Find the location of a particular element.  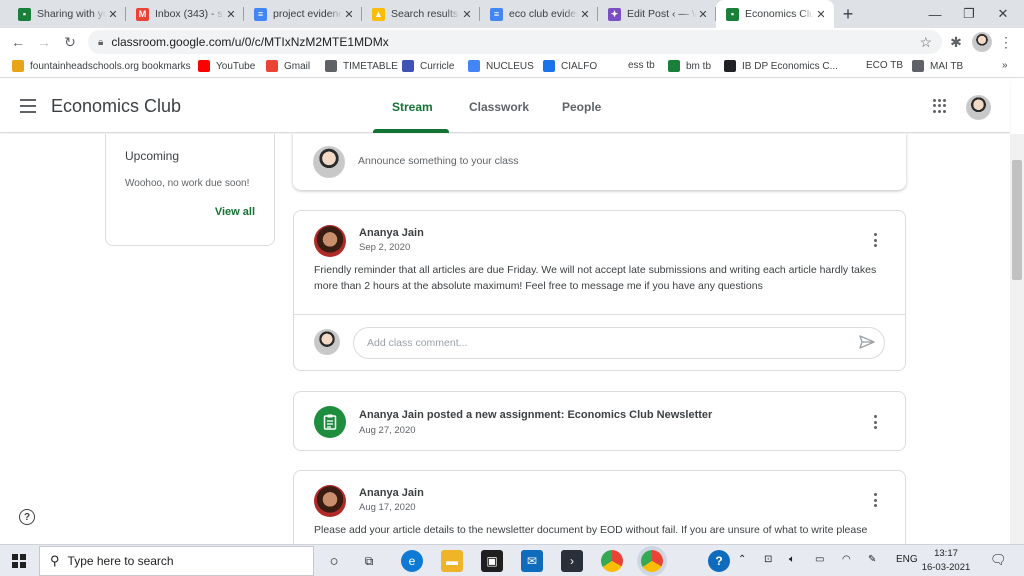

tab-favicon-icon: ▪ is located at coordinates (732, 14).